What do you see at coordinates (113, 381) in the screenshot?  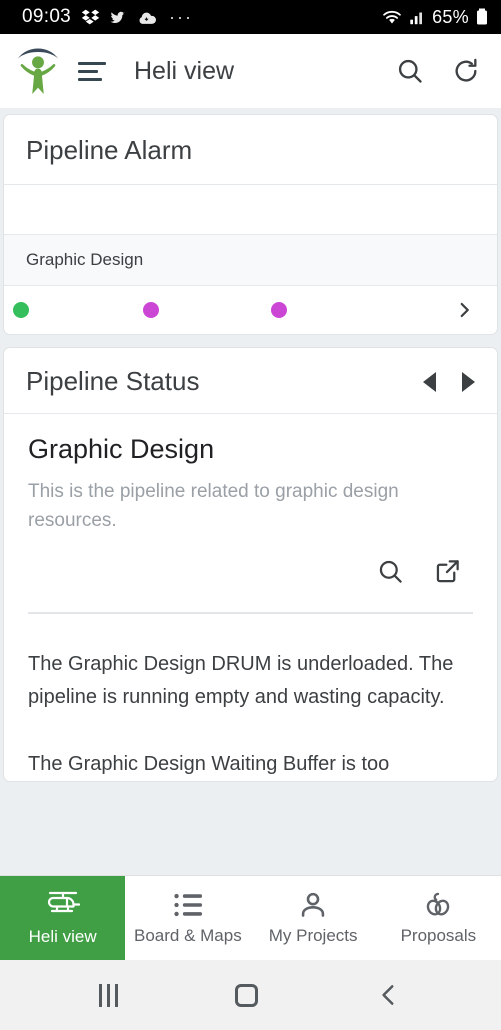 I see `pipeline-status-title: Pipeline Status` at bounding box center [113, 381].